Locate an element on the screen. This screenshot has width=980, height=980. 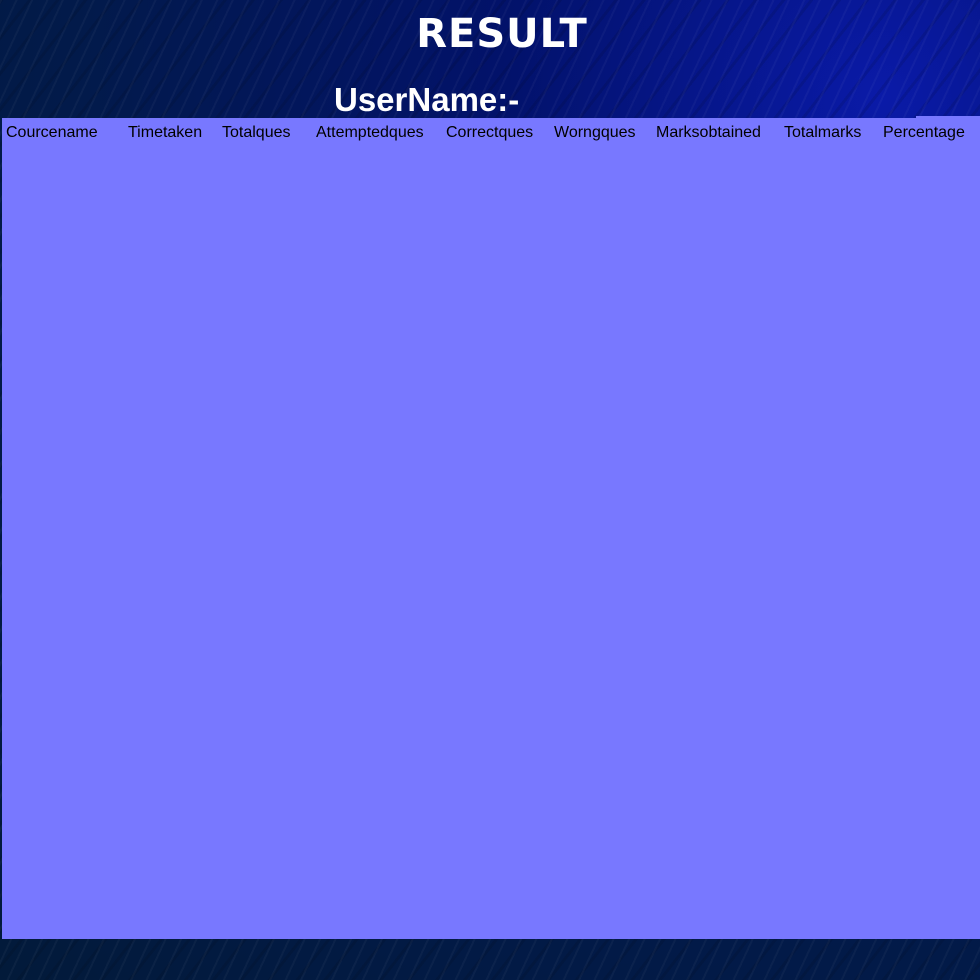
column-header-worngques: Worngques is located at coordinates (595, 132).